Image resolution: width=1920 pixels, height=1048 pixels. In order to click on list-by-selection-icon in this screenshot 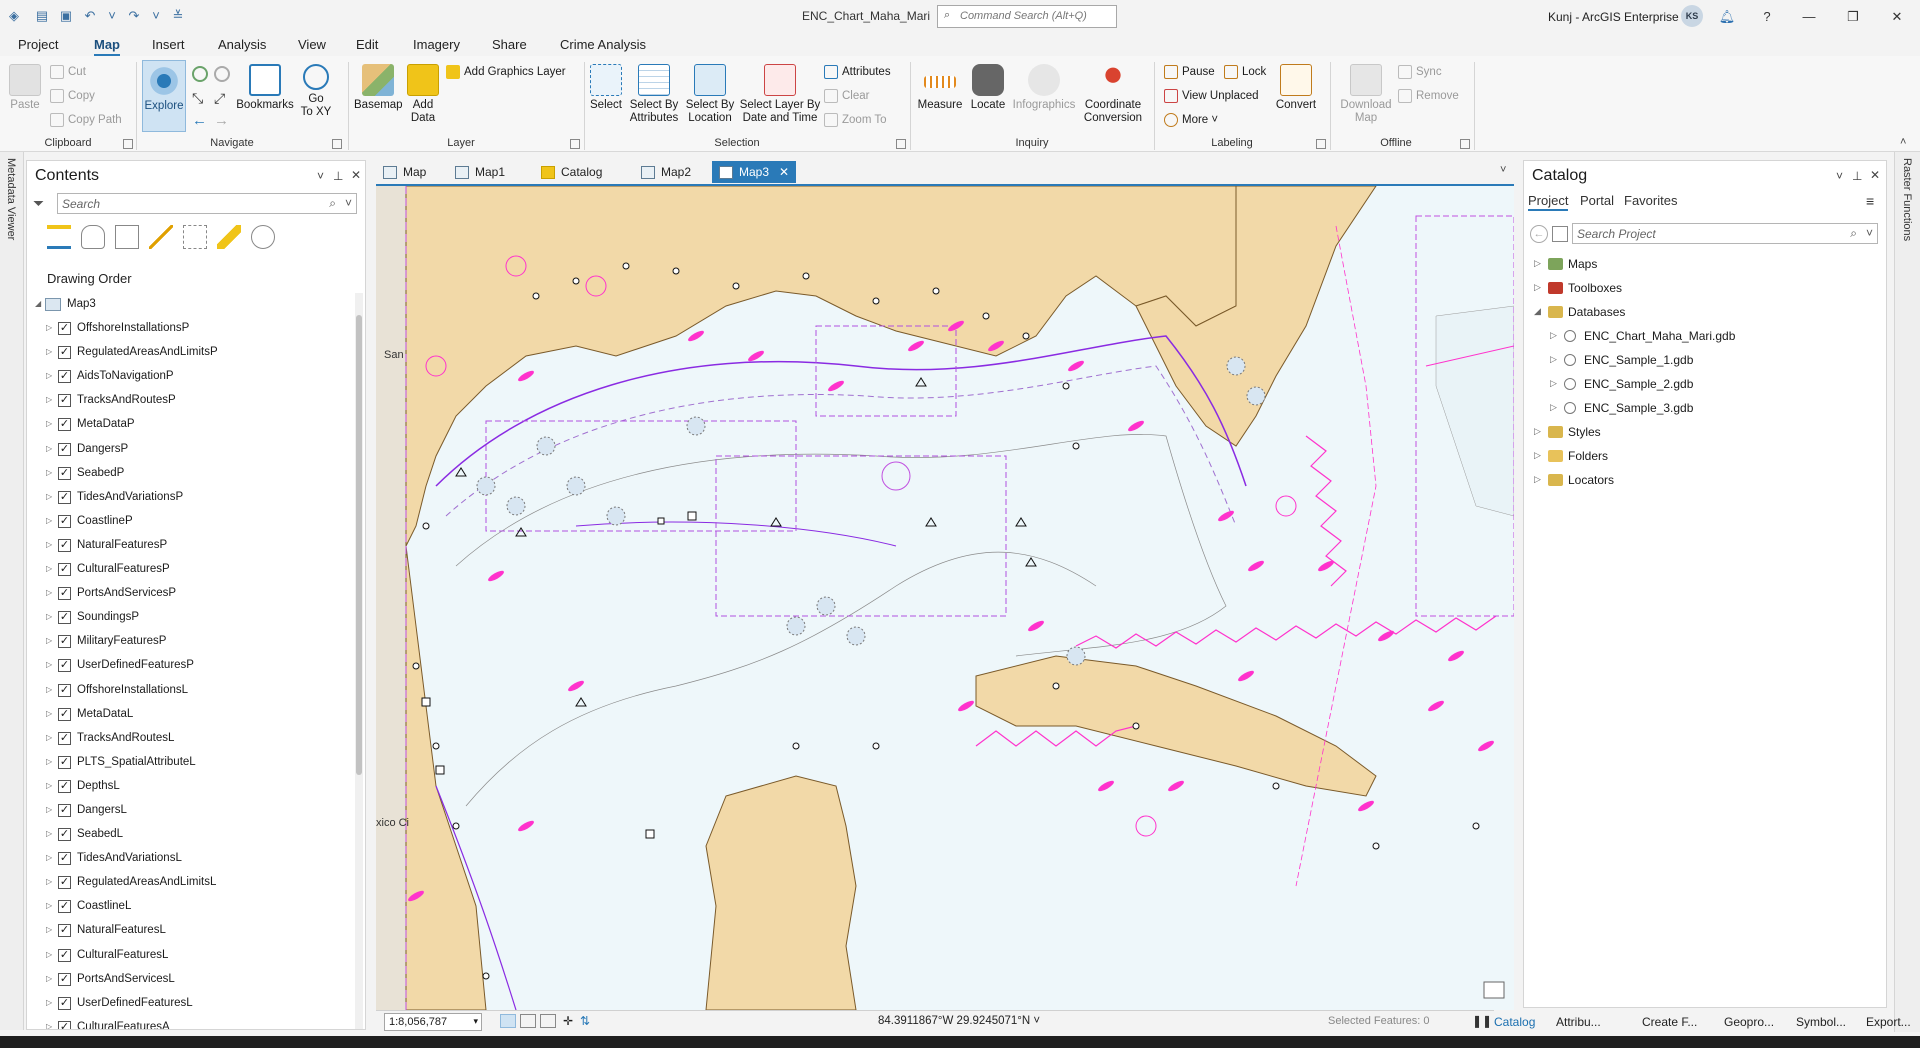, I will do `click(127, 237)`.